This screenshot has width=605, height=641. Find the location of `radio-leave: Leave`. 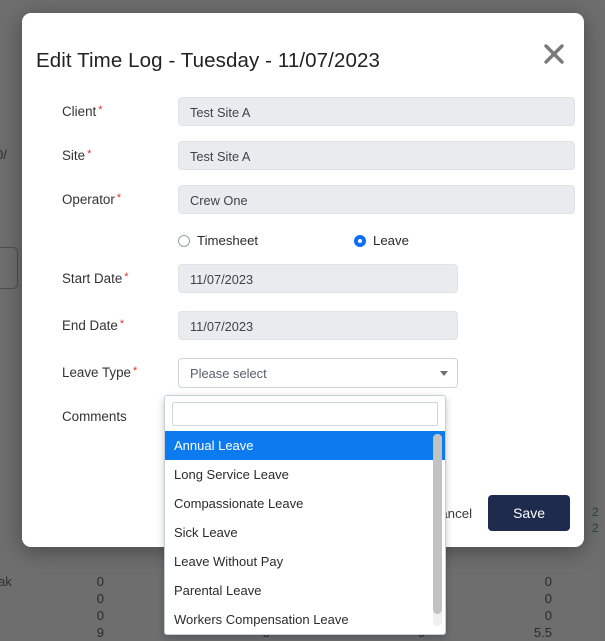

radio-leave: Leave is located at coordinates (381, 240).